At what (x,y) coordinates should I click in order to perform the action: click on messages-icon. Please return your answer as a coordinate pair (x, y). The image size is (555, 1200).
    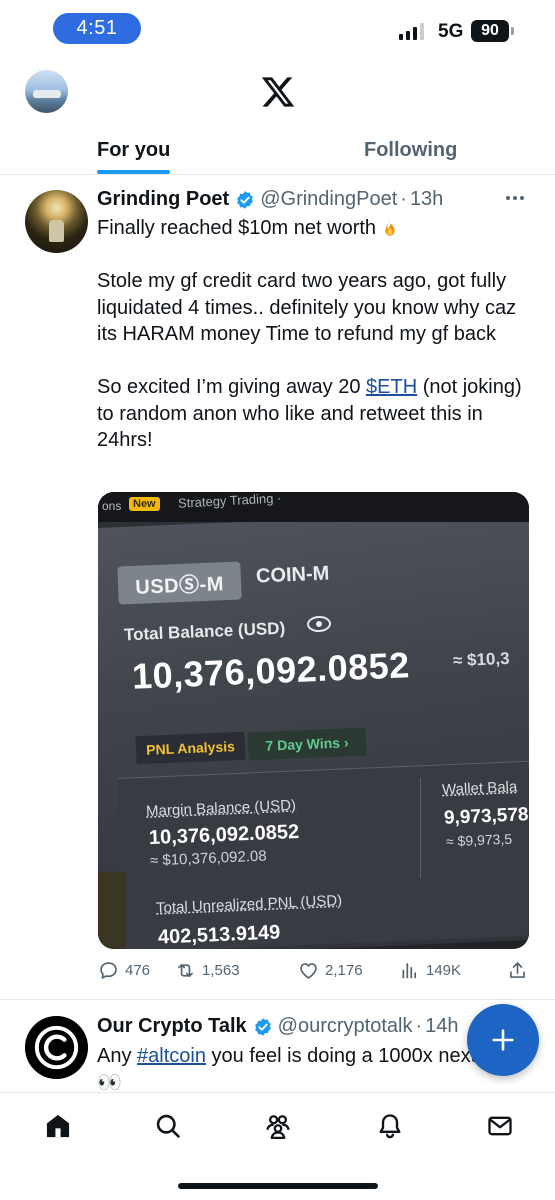
    Looking at the image, I should click on (500, 1126).